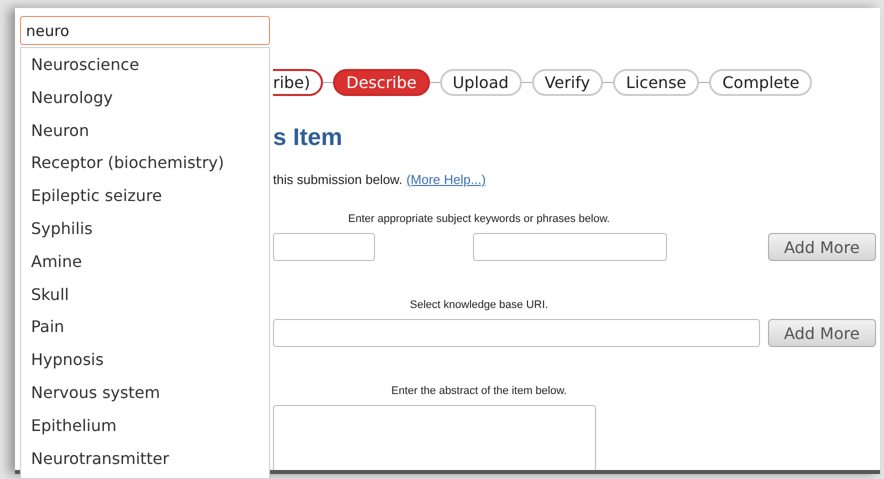 This screenshot has width=884, height=479. Describe the element at coordinates (150, 201) in the screenshot. I see `suggestion-item: Epileptic seizure` at that location.